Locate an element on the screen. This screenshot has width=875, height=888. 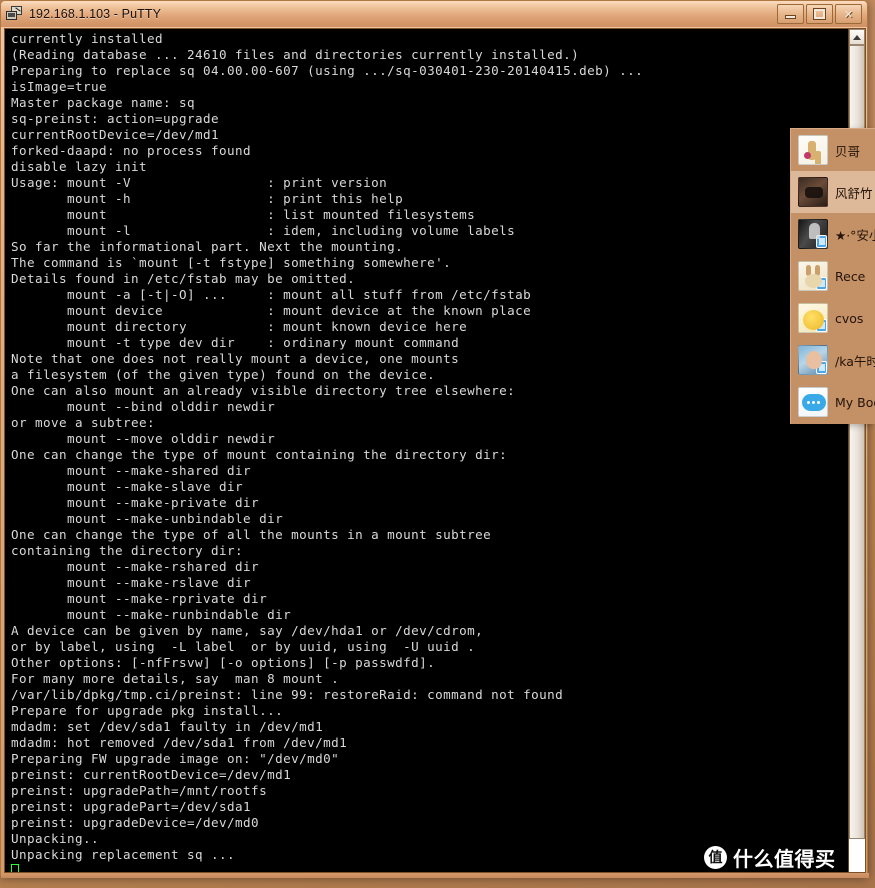
terminal-line: sq-preinst: action=upgrade is located at coordinates (115, 118).